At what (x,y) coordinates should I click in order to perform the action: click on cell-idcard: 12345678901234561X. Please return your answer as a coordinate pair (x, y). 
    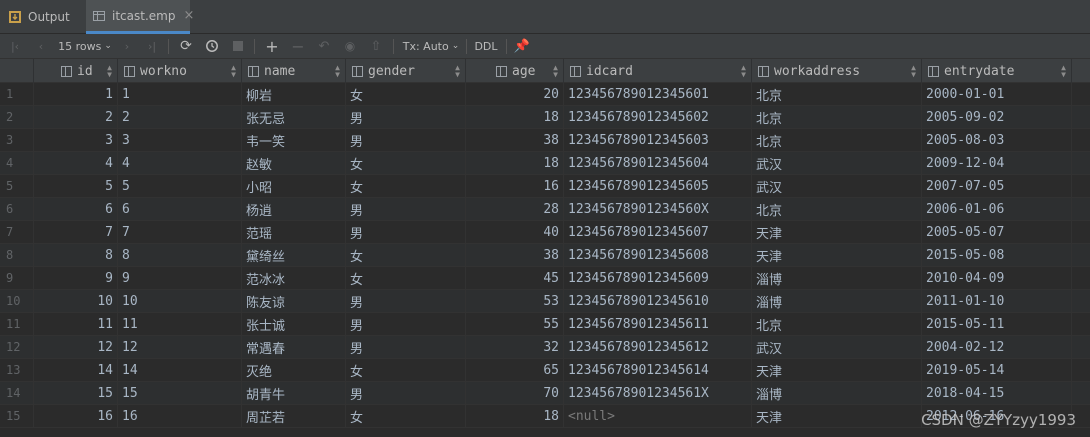
    Looking at the image, I should click on (658, 393).